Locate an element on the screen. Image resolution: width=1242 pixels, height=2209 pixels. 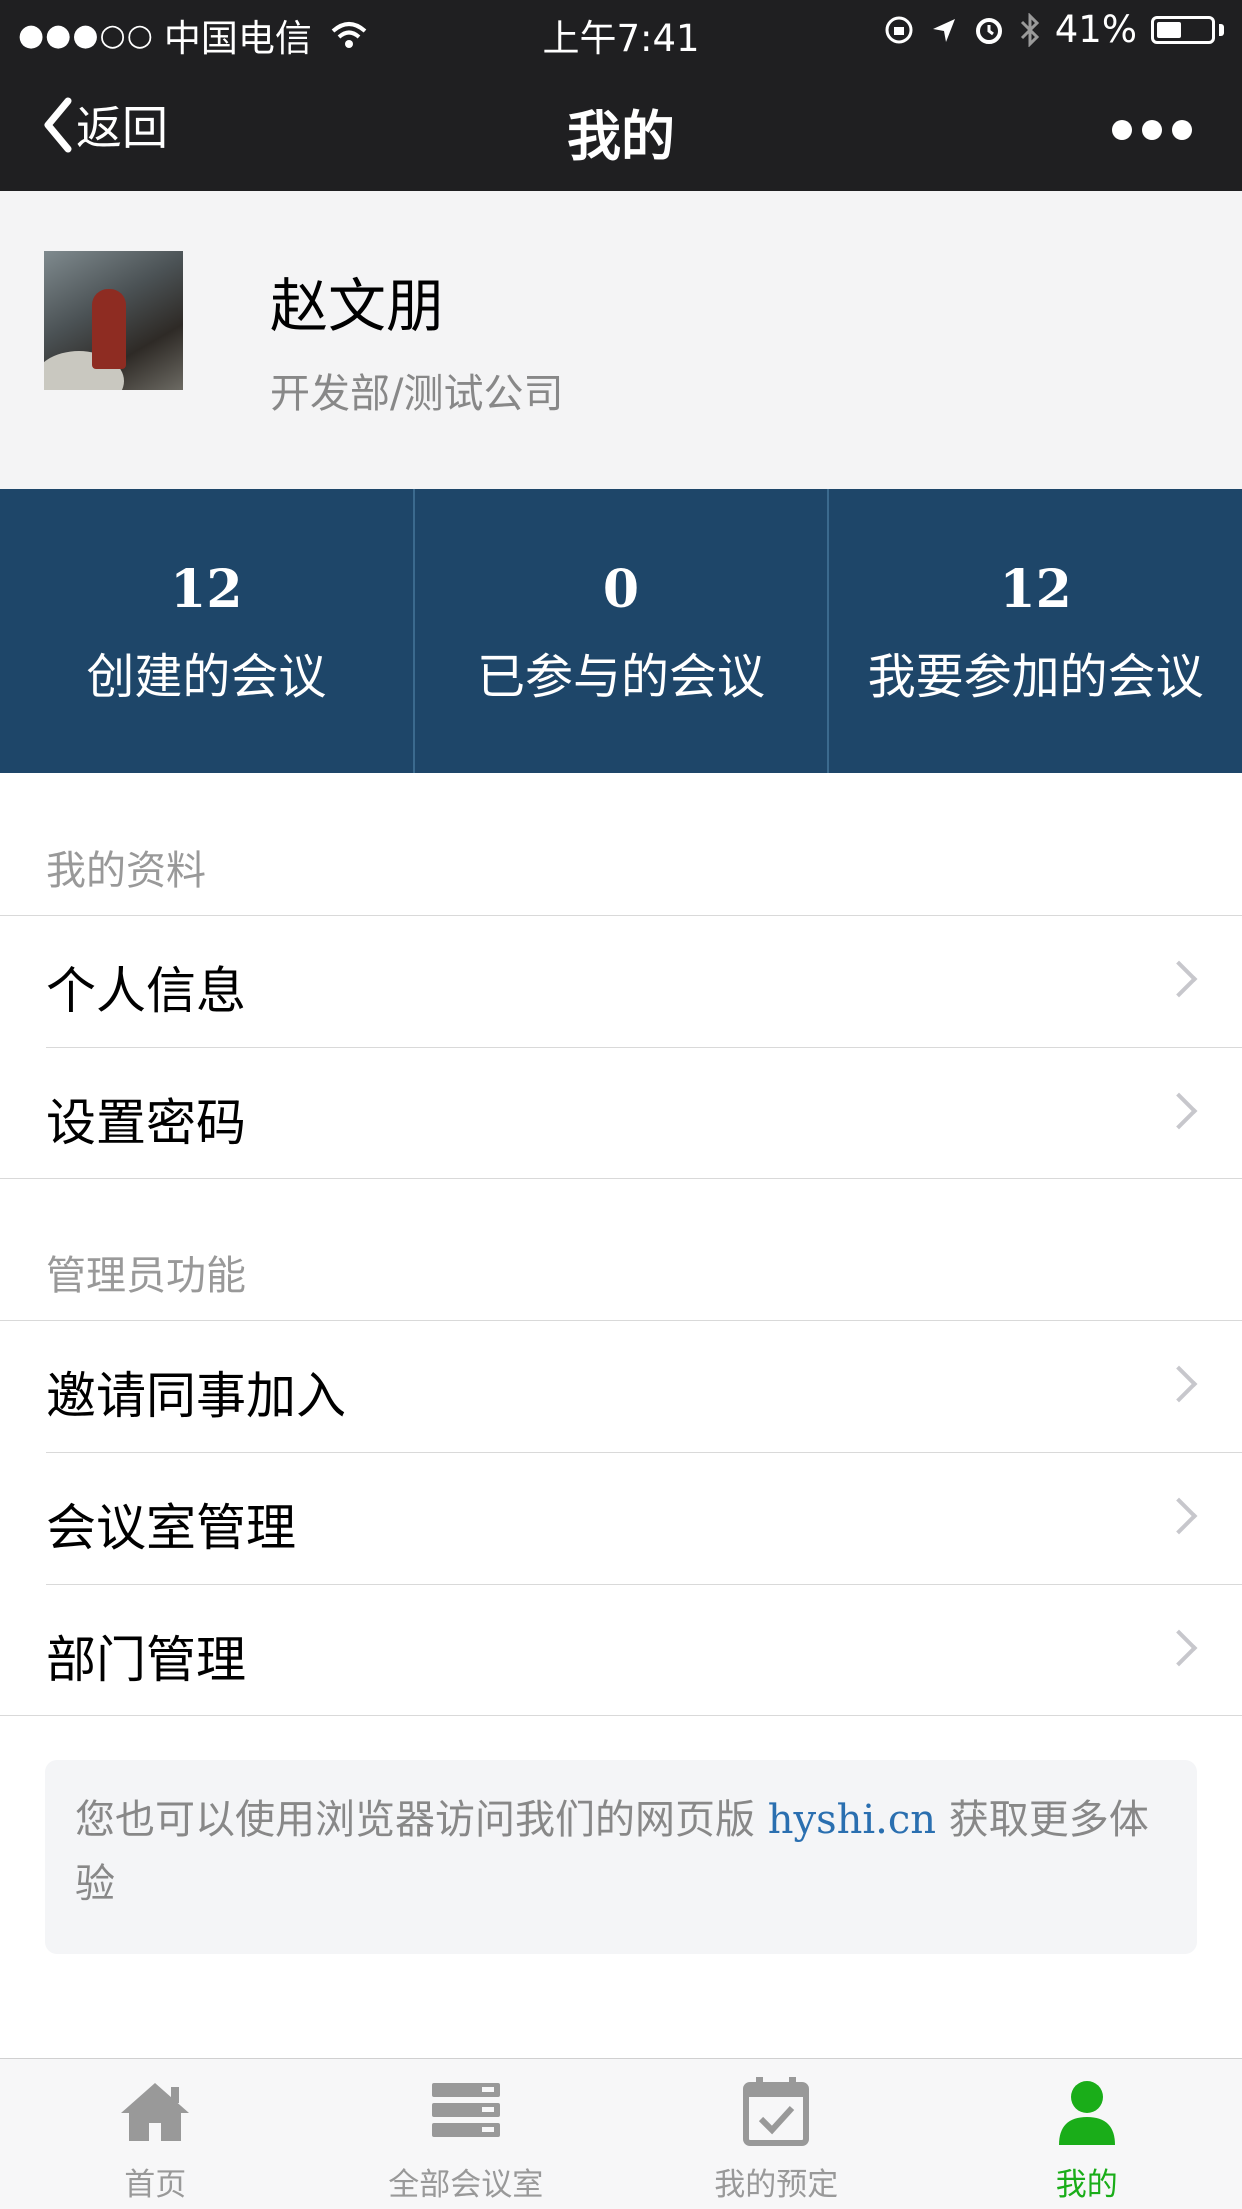
location-icon is located at coordinates (944, 30).